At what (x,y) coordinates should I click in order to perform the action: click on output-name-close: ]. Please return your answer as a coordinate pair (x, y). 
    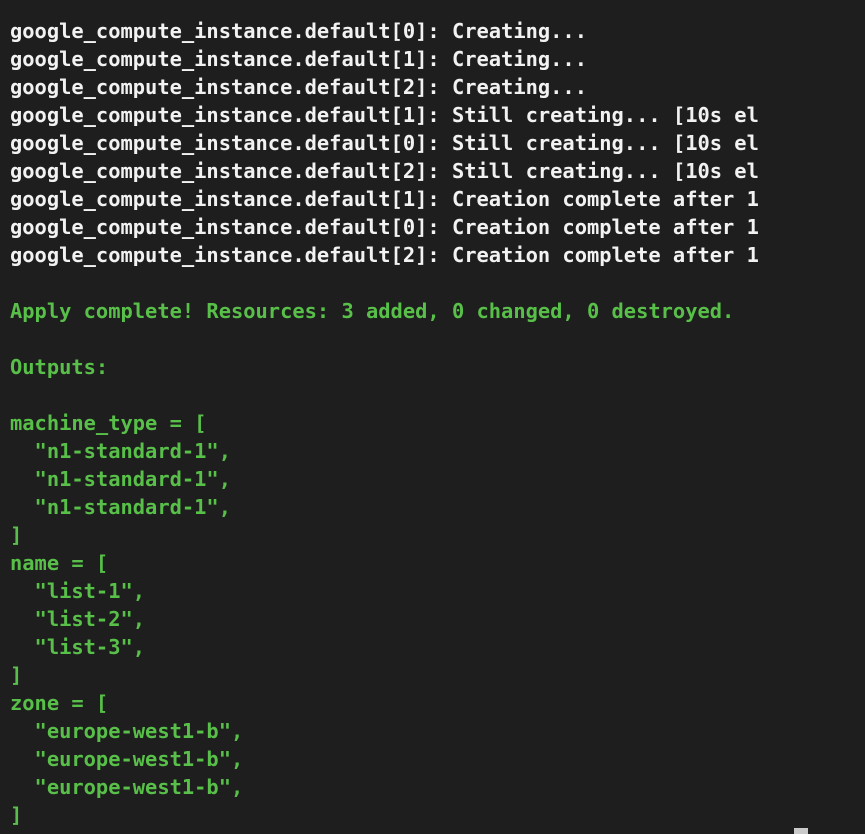
    Looking at the image, I should click on (16, 675).